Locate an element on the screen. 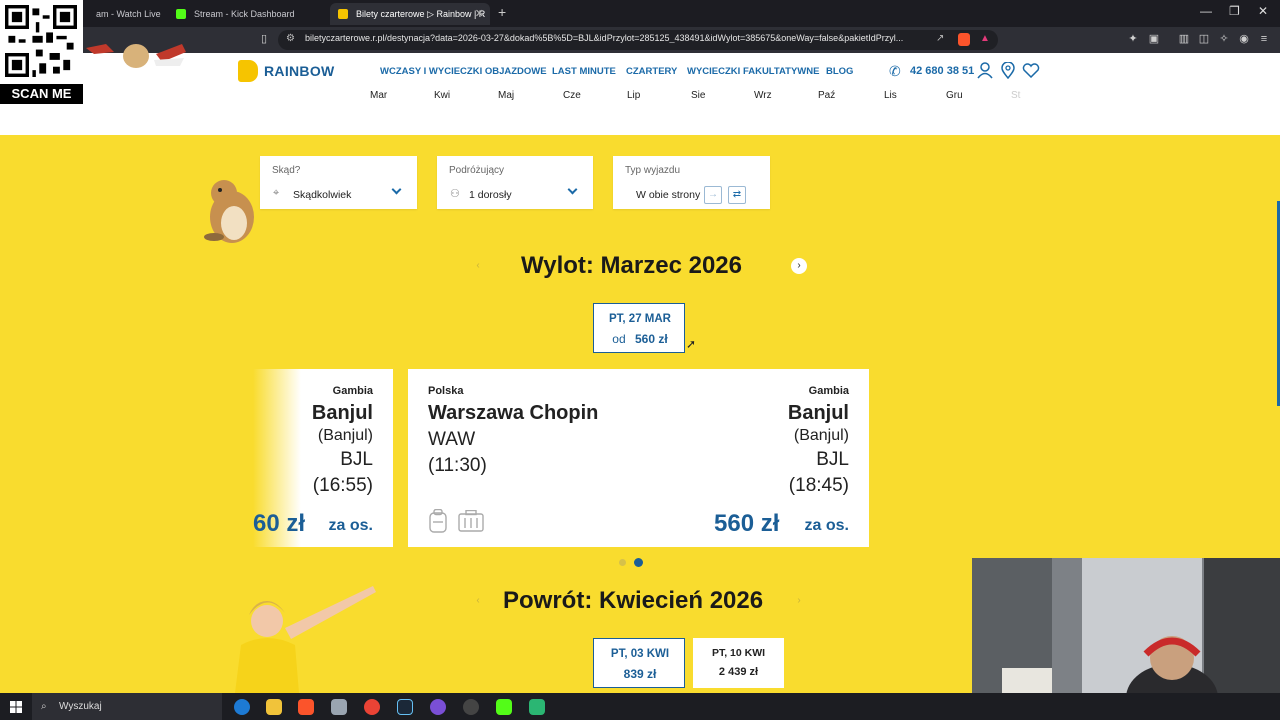 This screenshot has height=720, width=1280. obs-icon is located at coordinates (471, 707).